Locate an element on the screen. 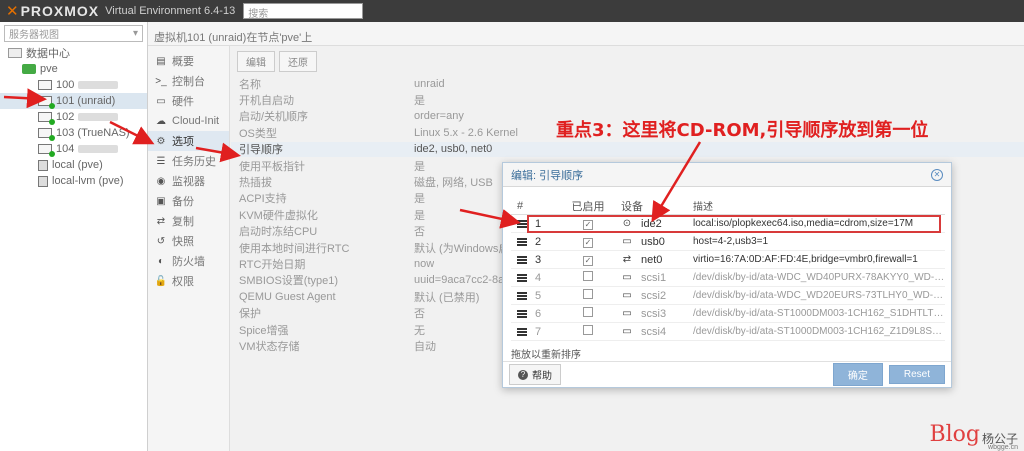 This screenshot has width=1024, height=451. arrow-boot-order is located at coordinates (218, 152).